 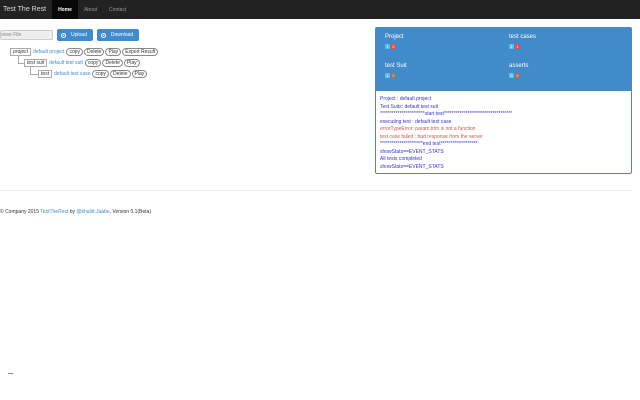 I want to click on stat-label: test Suit, so click(x=396, y=66).